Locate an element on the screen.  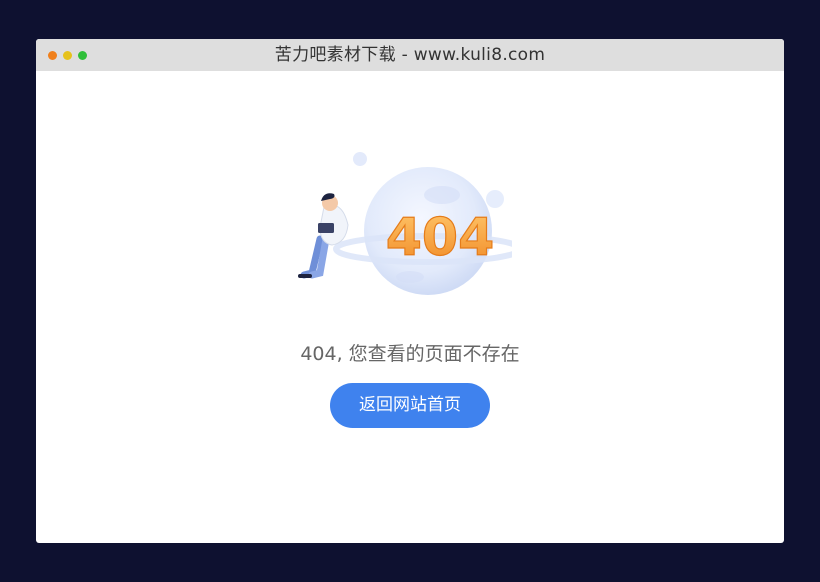
error-message: 404, 您查看的页面不存在 is located at coordinates (410, 354).